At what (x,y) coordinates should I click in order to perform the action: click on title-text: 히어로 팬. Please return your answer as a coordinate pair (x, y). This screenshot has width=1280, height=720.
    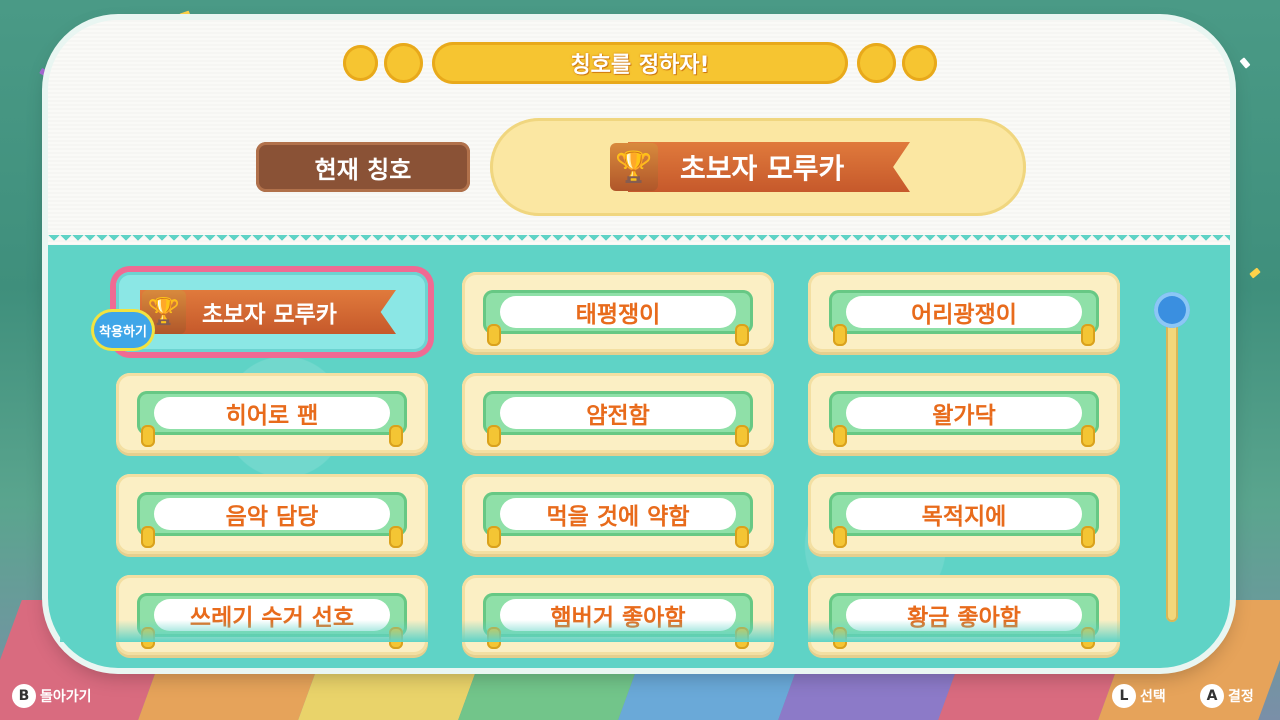
    Looking at the image, I should click on (272, 413).